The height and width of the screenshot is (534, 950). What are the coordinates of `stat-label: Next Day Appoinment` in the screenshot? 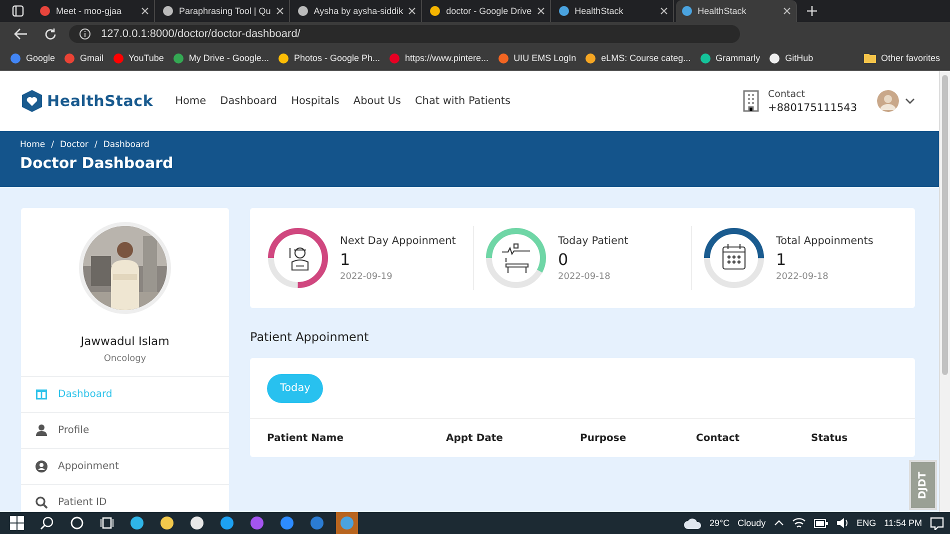 It's located at (398, 240).